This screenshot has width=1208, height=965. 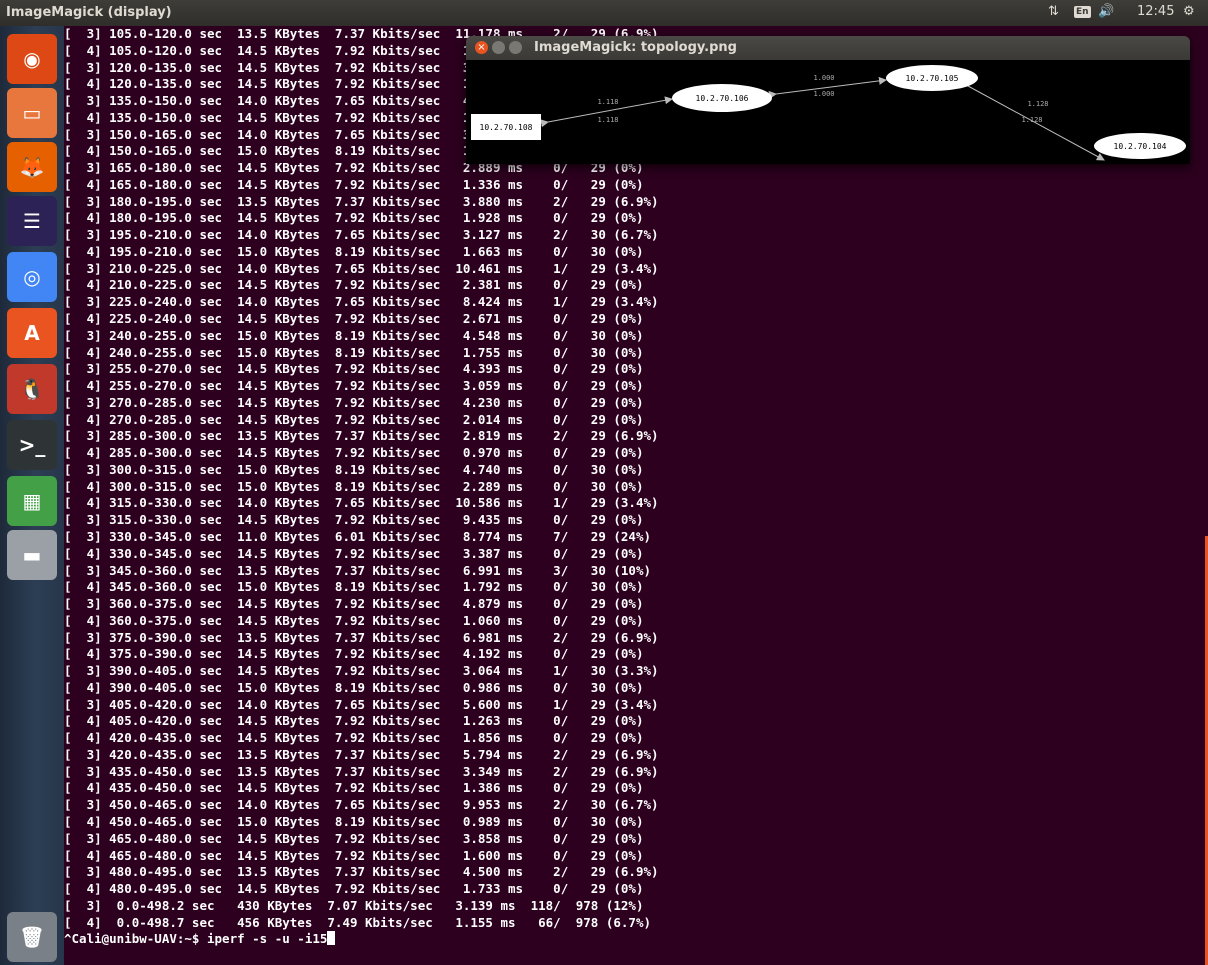 I want to click on maximize-window-button, so click(x=515, y=47).